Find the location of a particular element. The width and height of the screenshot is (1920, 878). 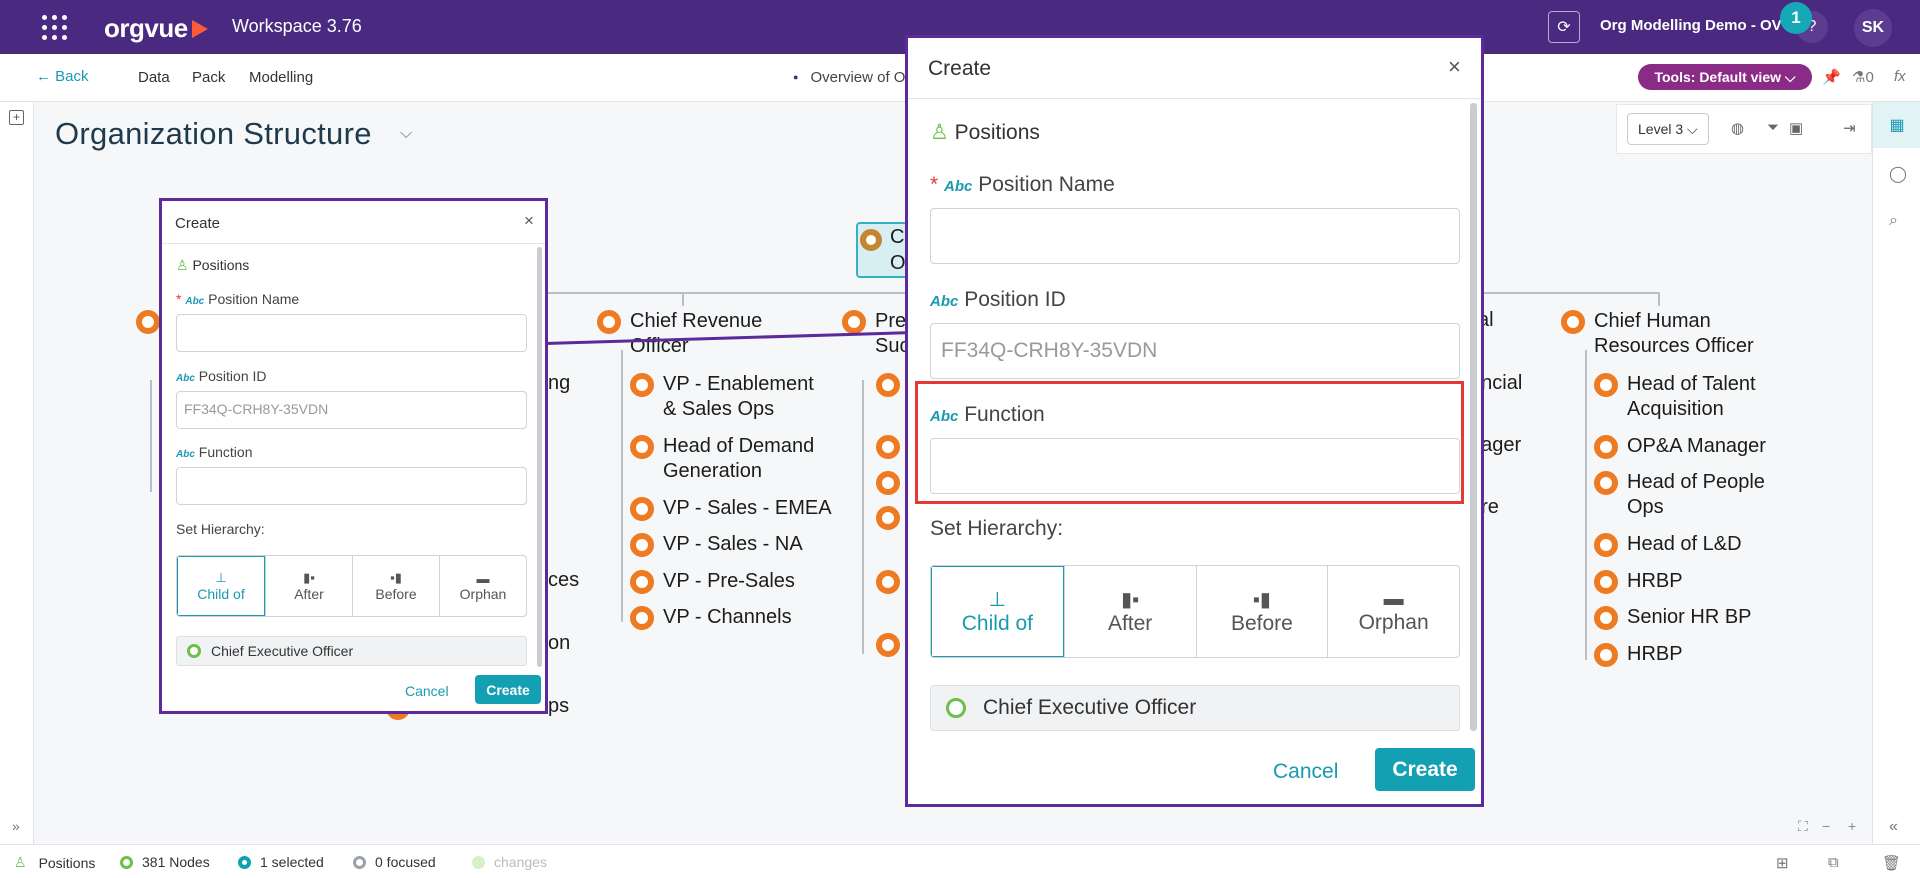

orgvue-logo: orgvue is located at coordinates (156, 28).